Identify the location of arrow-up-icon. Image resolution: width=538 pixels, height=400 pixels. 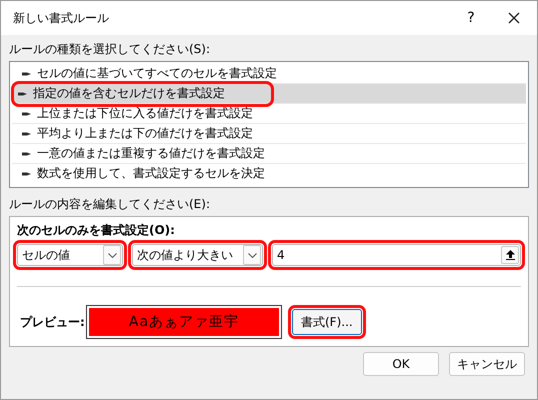
(510, 255).